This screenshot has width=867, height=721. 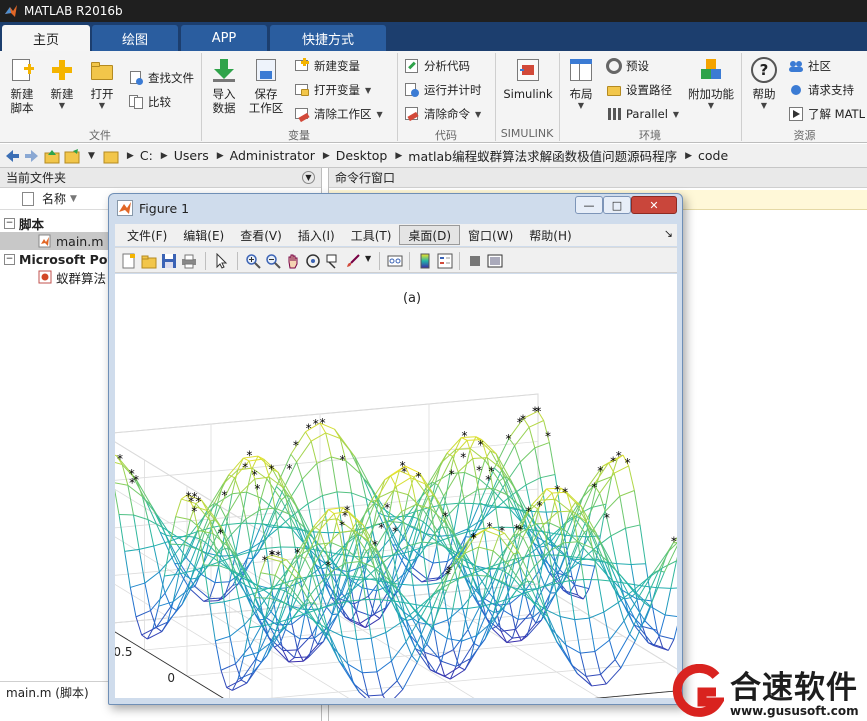 What do you see at coordinates (253, 261) in the screenshot?
I see `zoom-in-icon` at bounding box center [253, 261].